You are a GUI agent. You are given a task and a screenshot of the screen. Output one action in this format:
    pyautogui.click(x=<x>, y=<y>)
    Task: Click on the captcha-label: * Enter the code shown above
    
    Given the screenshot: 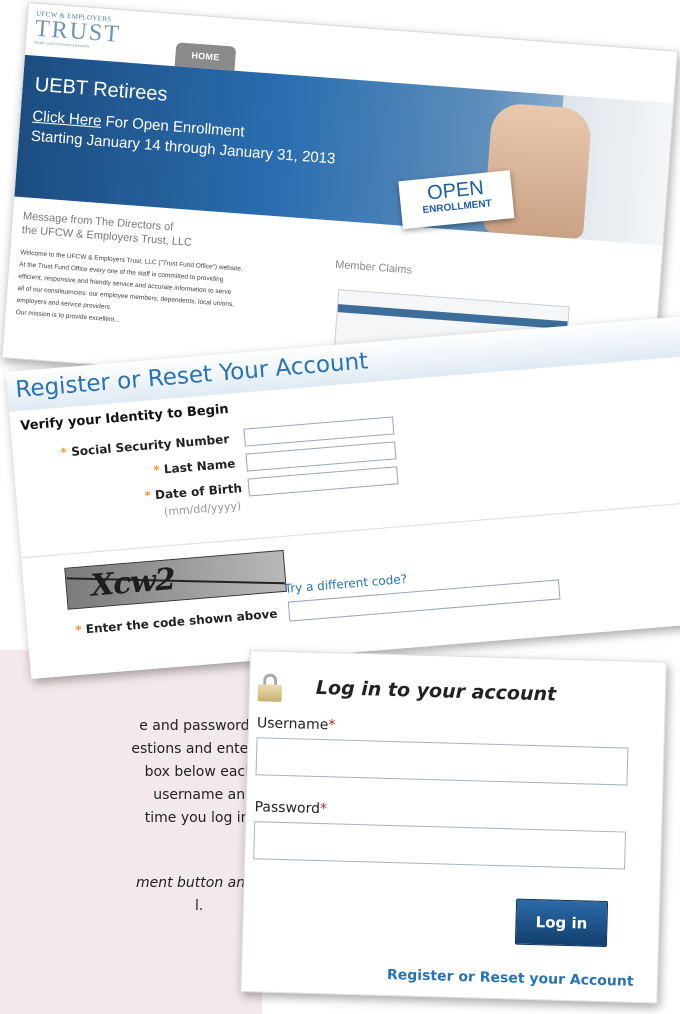 What is the action you would take?
    pyautogui.click(x=176, y=622)
    